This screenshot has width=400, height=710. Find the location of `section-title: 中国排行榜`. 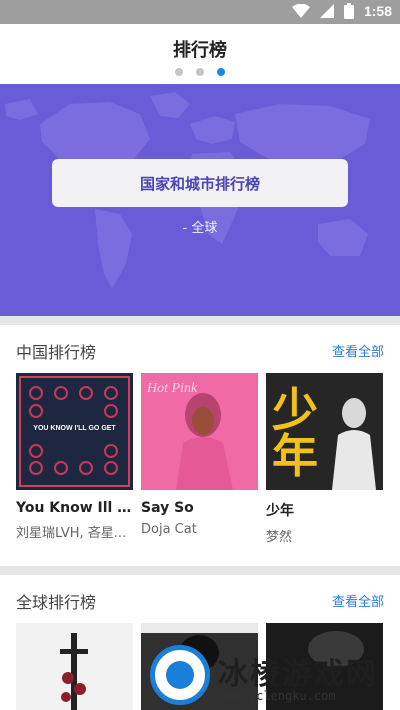

section-title: 中国排行榜 is located at coordinates (56, 352).